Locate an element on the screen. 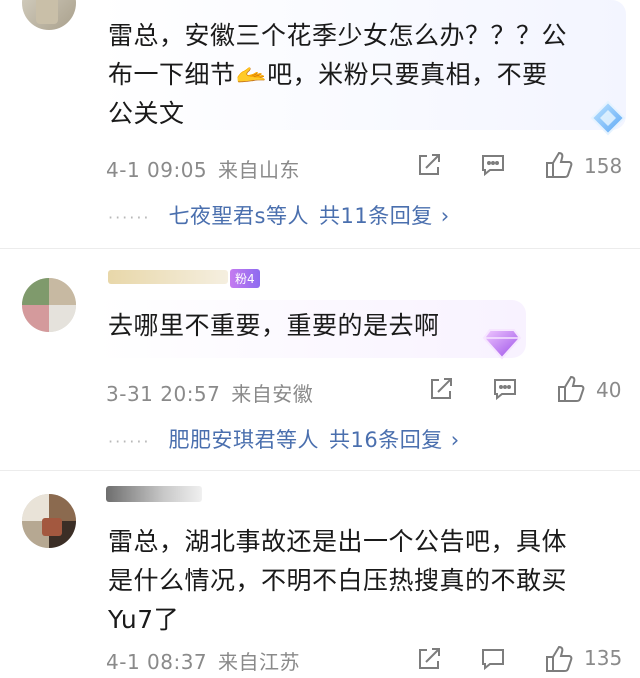 Image resolution: width=640 pixels, height=678 pixels. comment-location: 来自安徽 is located at coordinates (272, 394).